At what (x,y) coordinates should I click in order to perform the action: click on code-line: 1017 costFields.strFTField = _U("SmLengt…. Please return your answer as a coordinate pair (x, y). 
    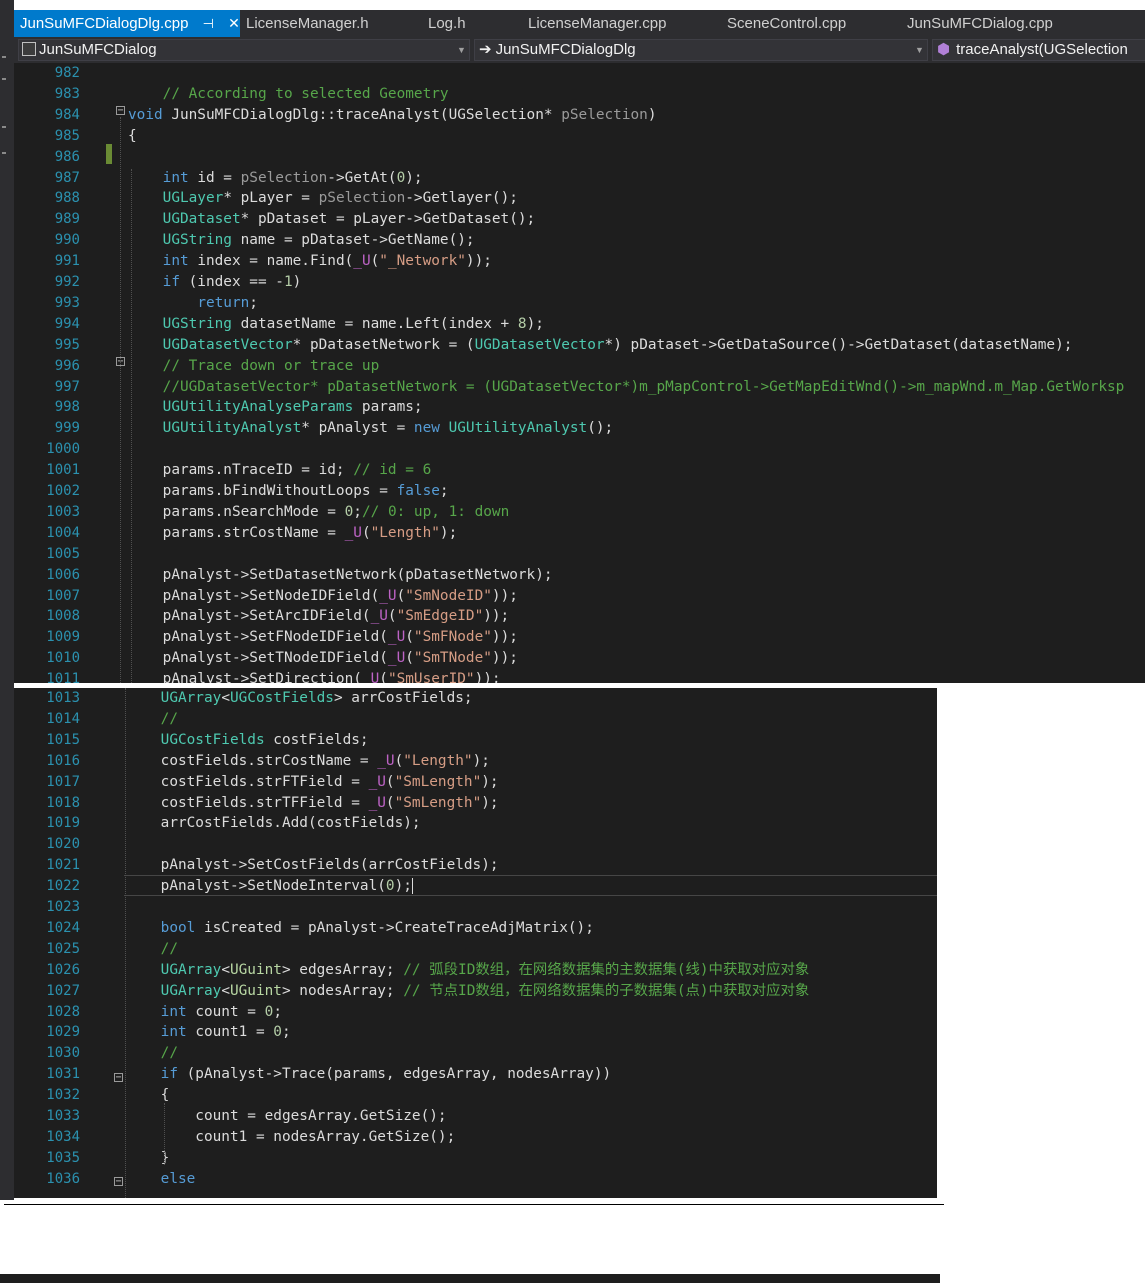
    Looking at the image, I should click on (475, 782).